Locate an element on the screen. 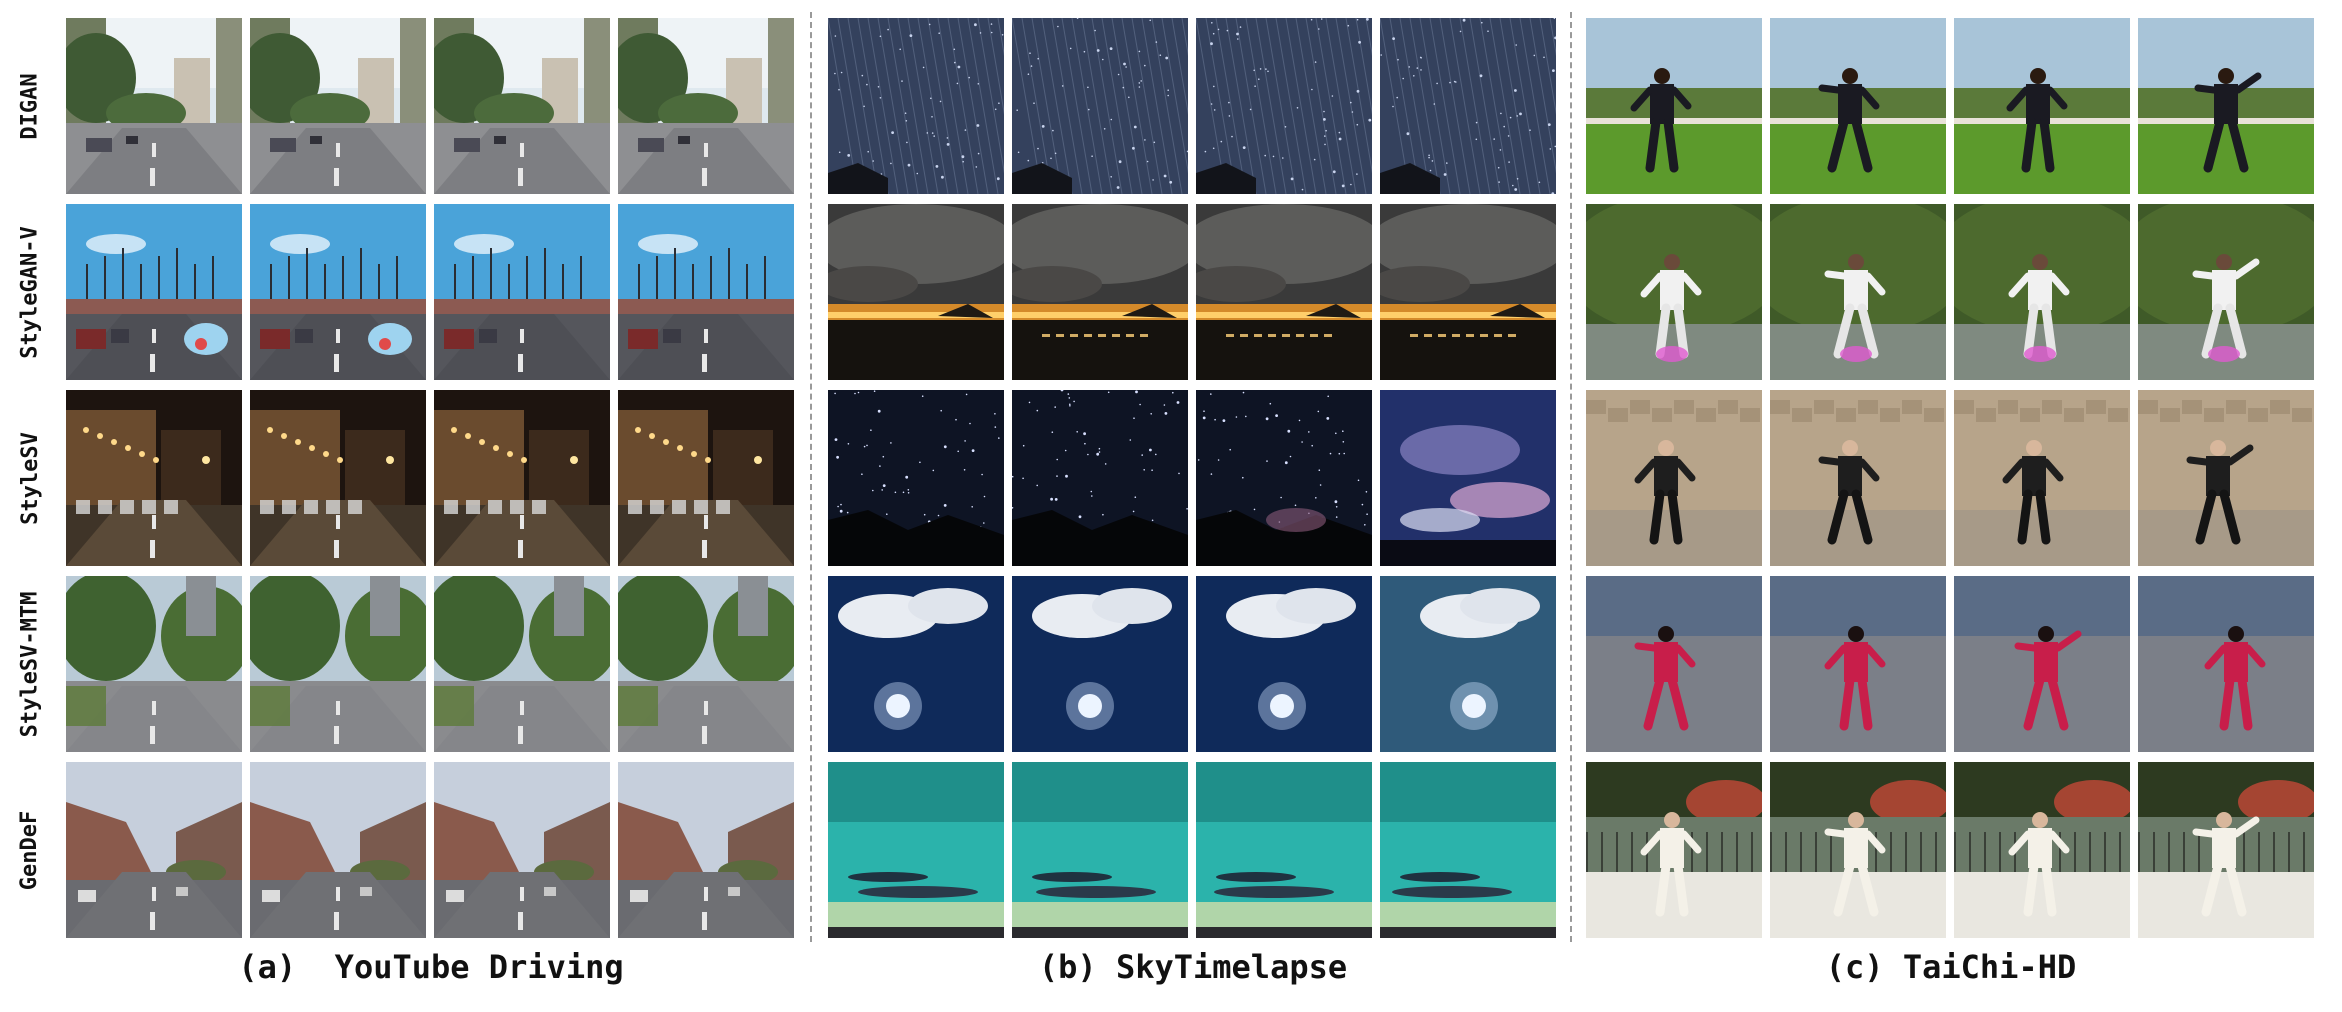  caption-youtube-driving: (a) YouTube Driving is located at coordinates (431, 967).